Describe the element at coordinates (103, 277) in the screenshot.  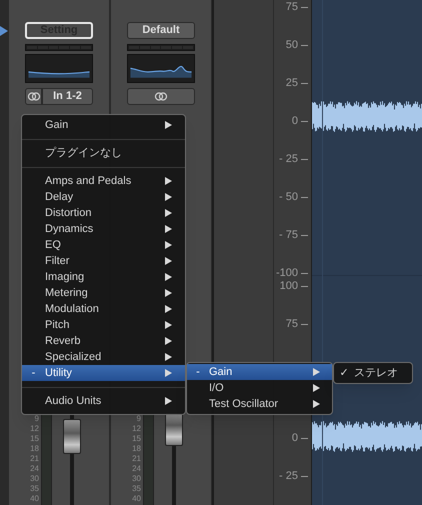
I see `menu-item: Imaging` at that location.